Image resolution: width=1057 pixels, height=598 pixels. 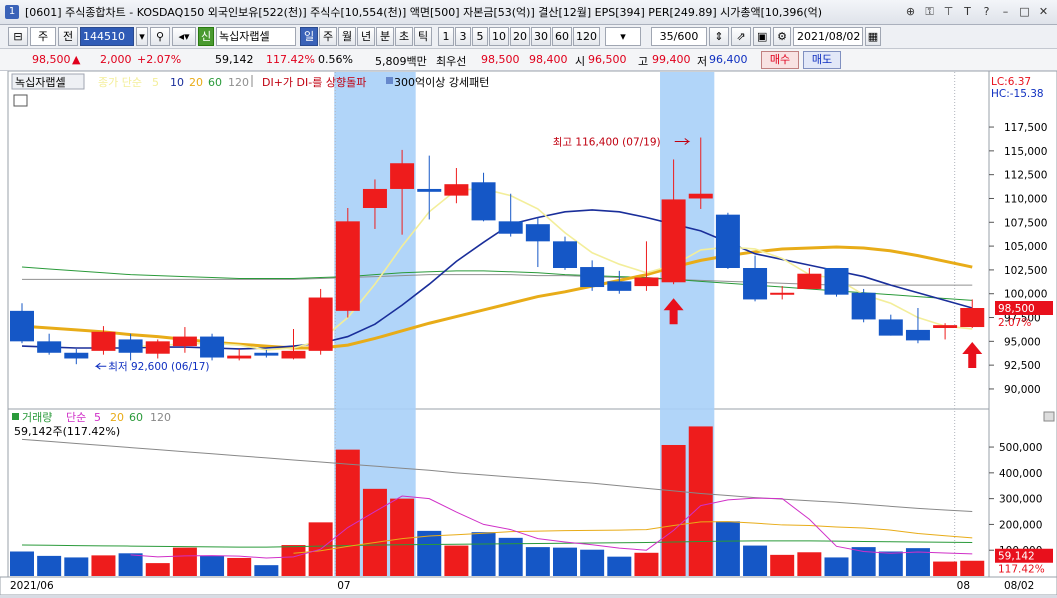 I want to click on period-button: 초, so click(x=404, y=36).